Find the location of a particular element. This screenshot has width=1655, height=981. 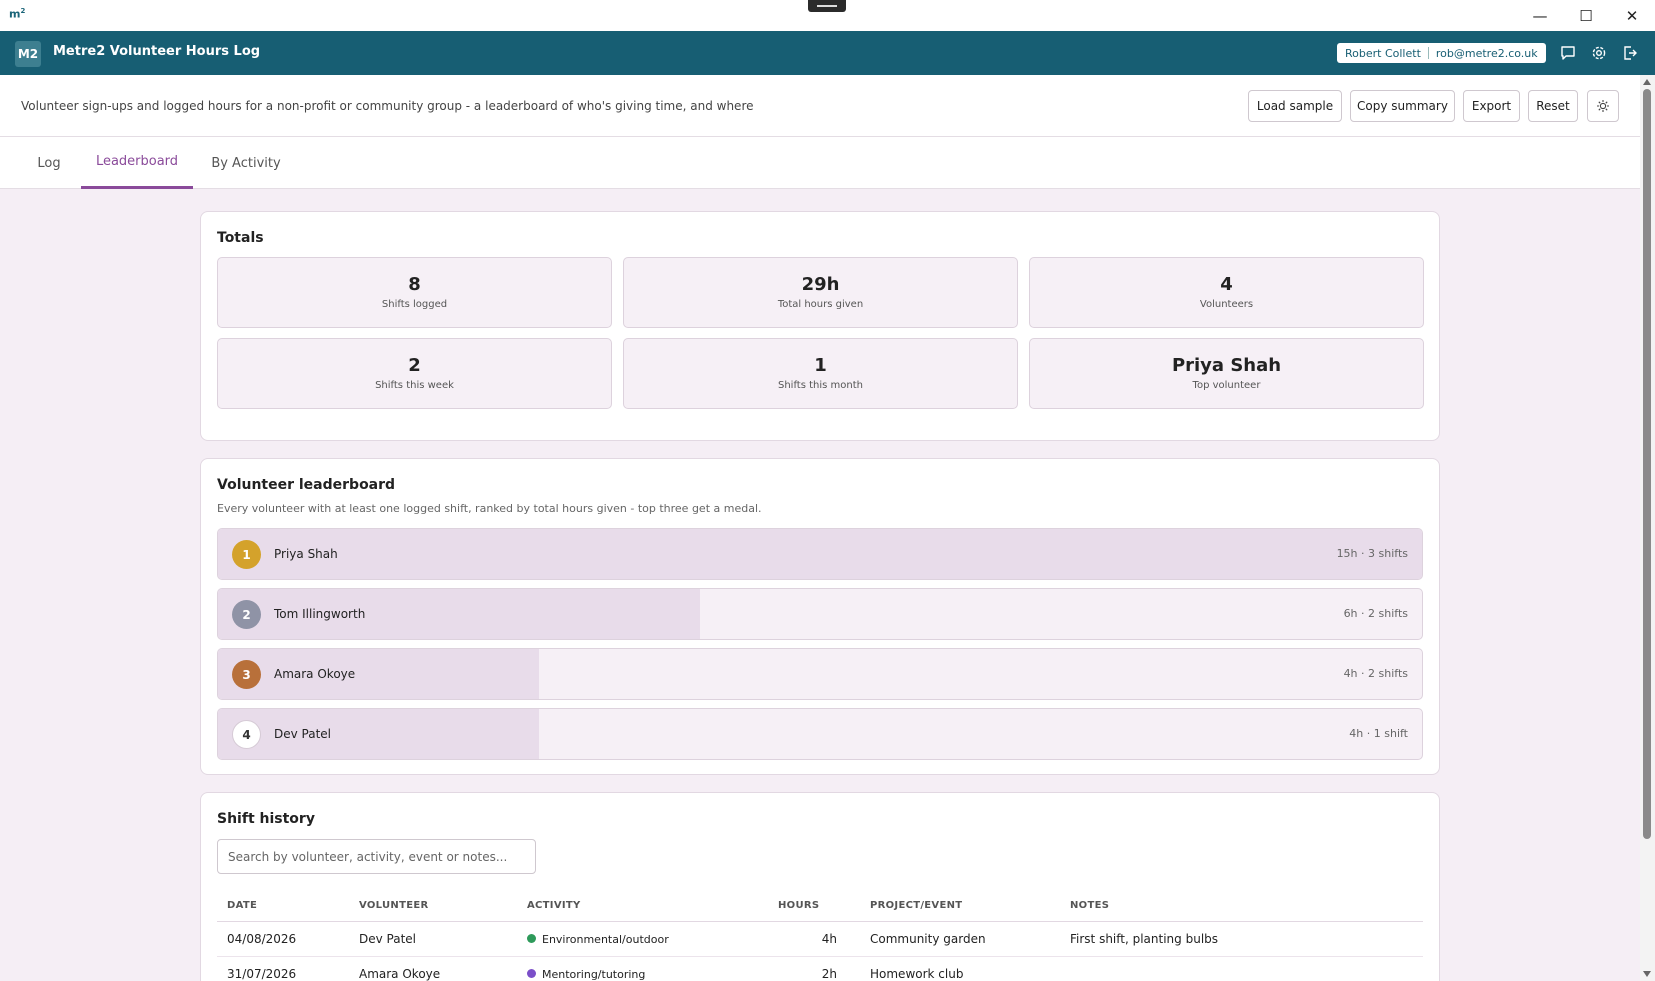

chat-icon is located at coordinates (1568, 53).